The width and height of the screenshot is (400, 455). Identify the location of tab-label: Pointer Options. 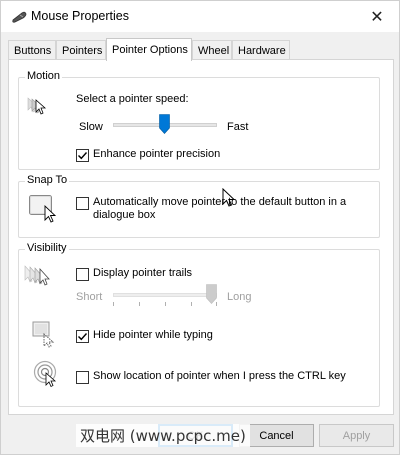
(150, 50).